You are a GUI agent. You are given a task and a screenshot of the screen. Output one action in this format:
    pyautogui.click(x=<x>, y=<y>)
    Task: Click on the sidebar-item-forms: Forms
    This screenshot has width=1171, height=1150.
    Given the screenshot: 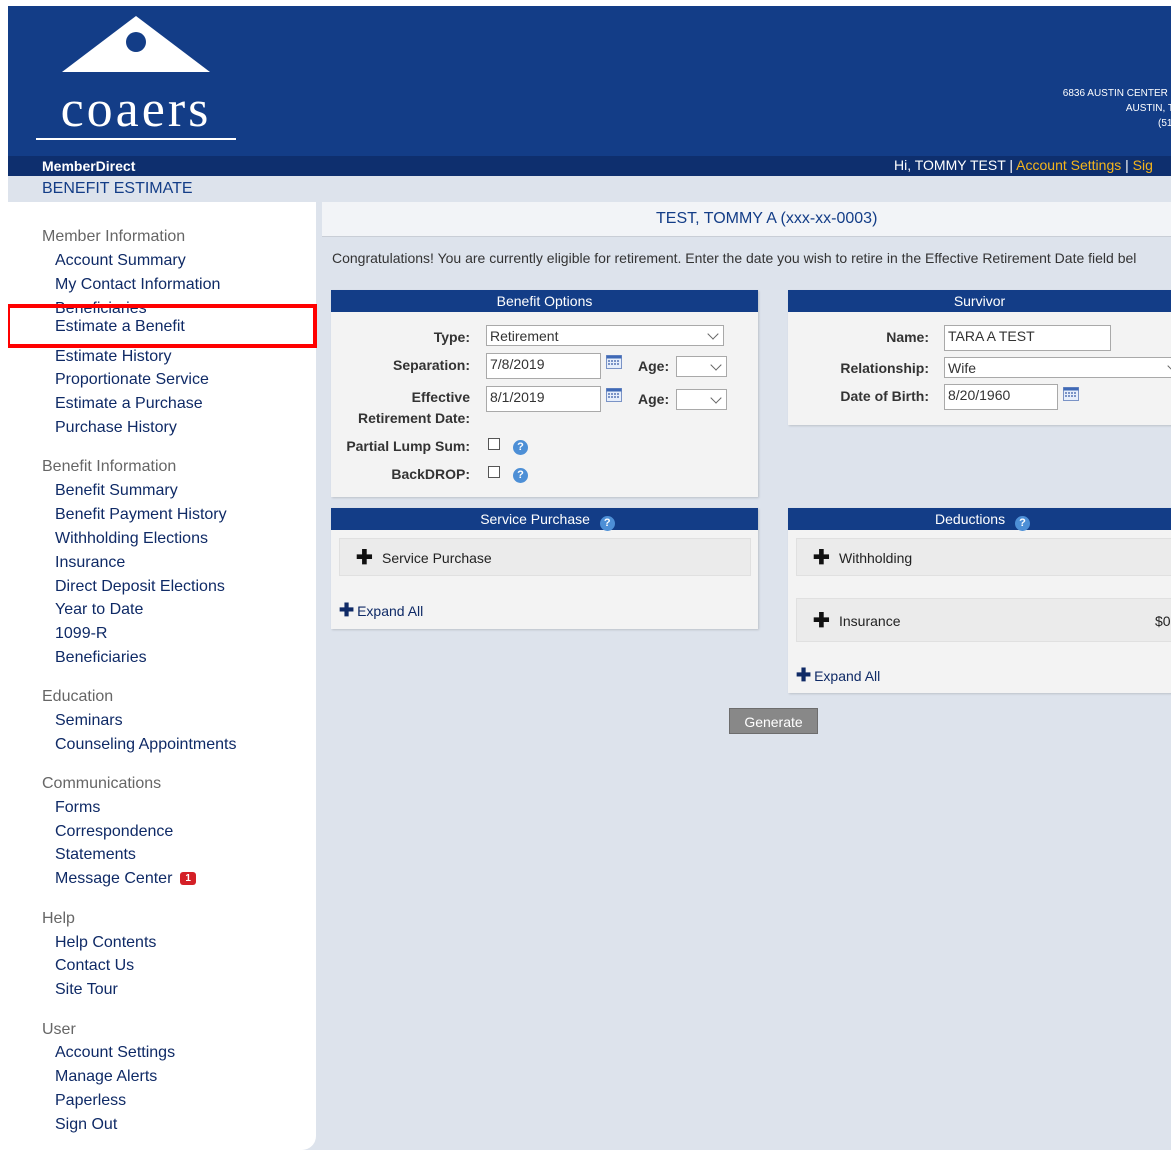 What is the action you would take?
    pyautogui.click(x=77, y=808)
    